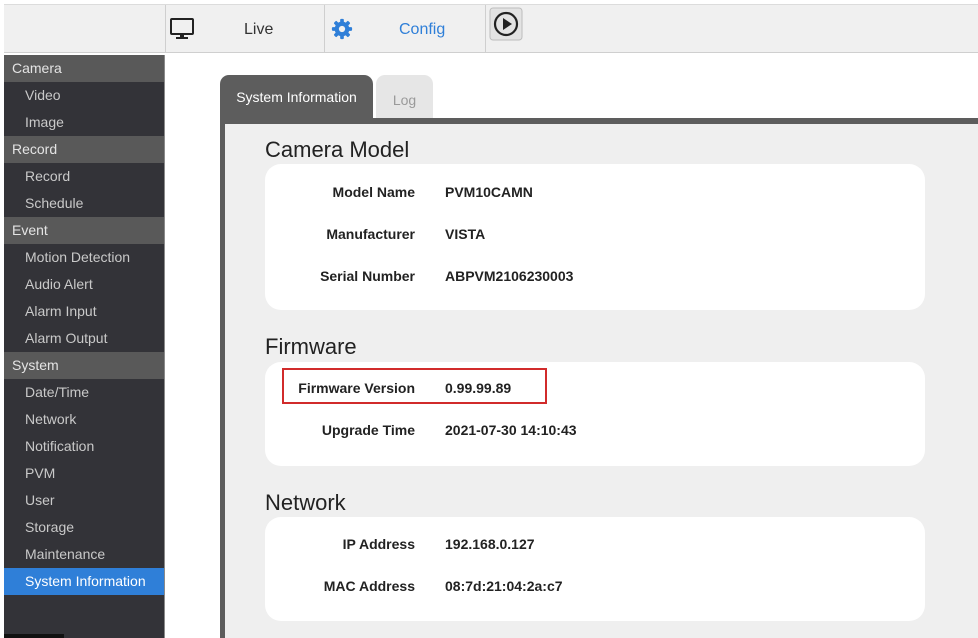  I want to click on sidebar-item-user: User, so click(84, 500).